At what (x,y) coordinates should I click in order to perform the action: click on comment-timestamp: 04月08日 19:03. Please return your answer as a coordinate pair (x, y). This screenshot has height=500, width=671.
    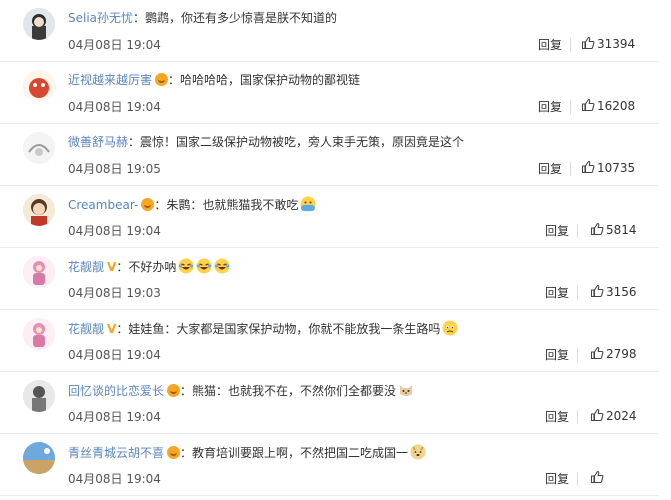
    Looking at the image, I should click on (114, 293).